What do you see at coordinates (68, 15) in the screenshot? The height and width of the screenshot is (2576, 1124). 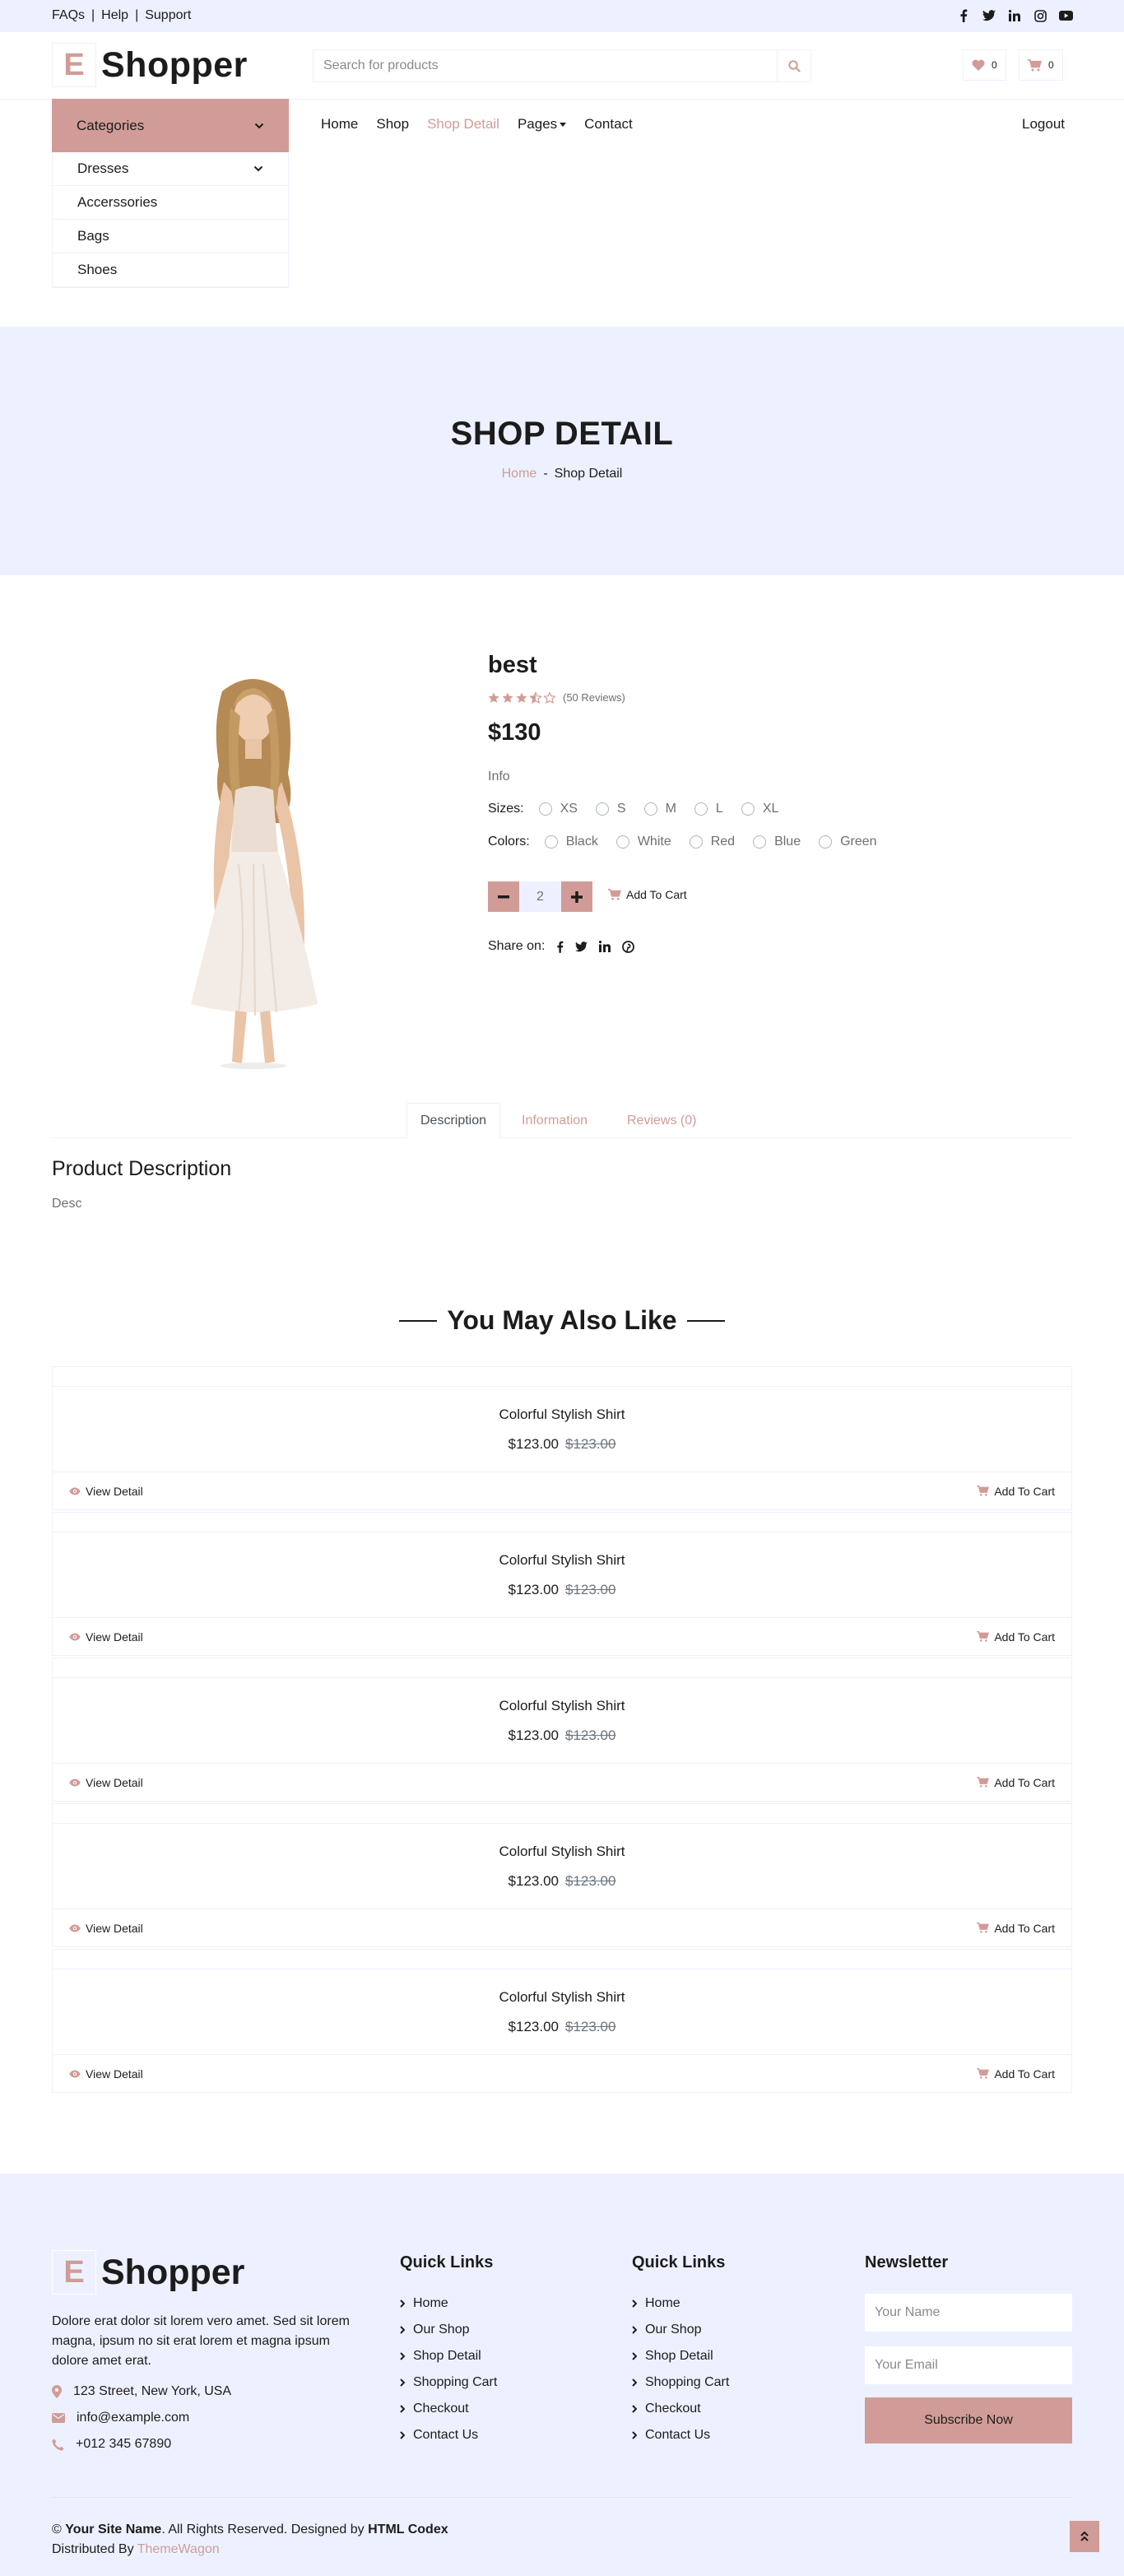 I see `faqs-link: FAQs` at bounding box center [68, 15].